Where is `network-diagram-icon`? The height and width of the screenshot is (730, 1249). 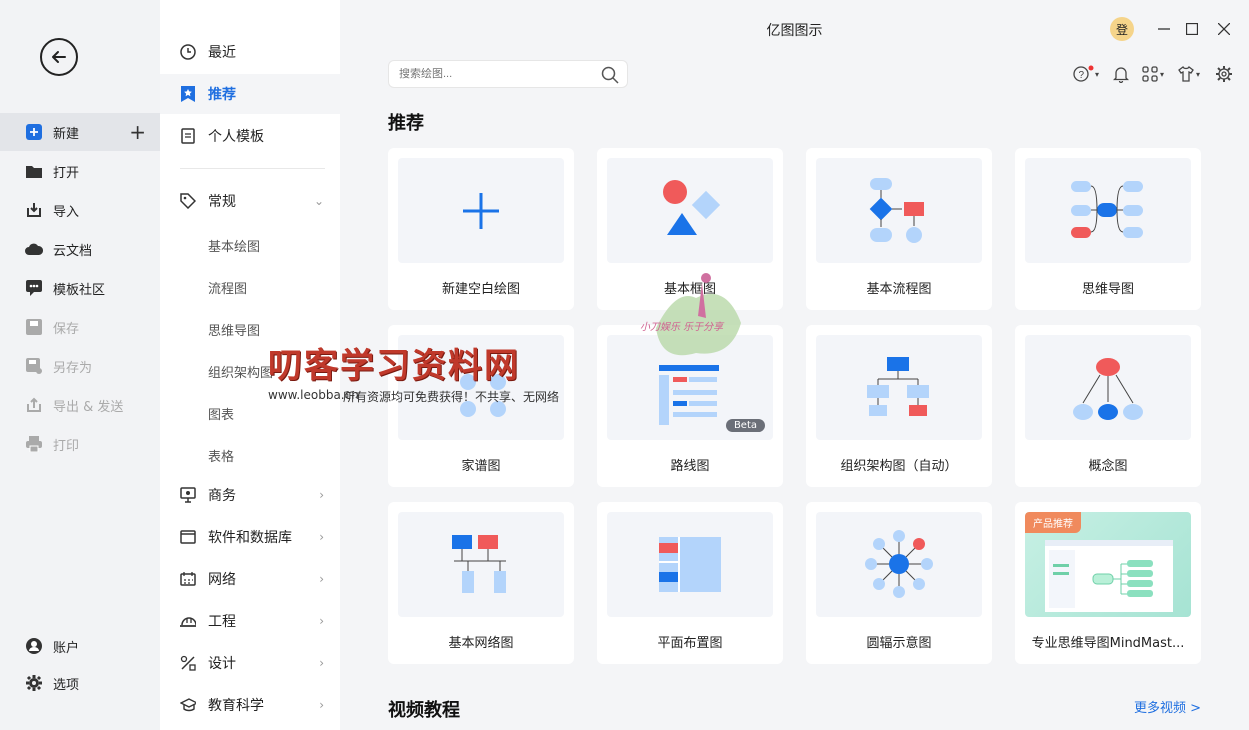 network-diagram-icon is located at coordinates (479, 564).